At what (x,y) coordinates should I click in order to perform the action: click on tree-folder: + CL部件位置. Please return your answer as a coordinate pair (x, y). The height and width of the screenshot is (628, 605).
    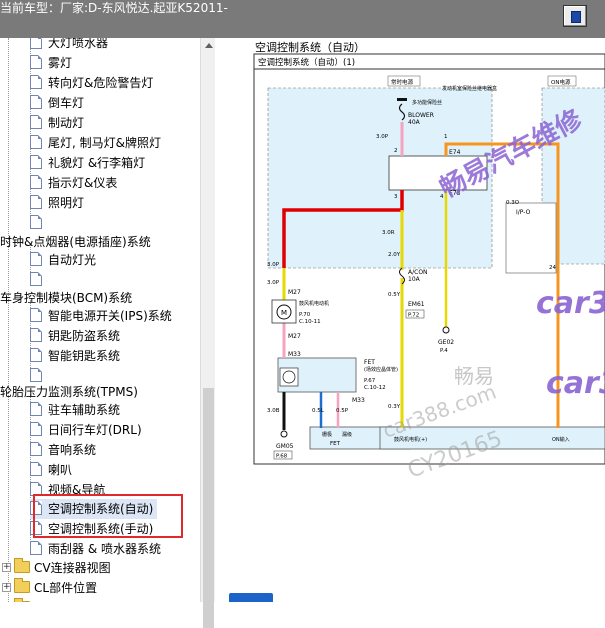
    Looking at the image, I should click on (49, 588).